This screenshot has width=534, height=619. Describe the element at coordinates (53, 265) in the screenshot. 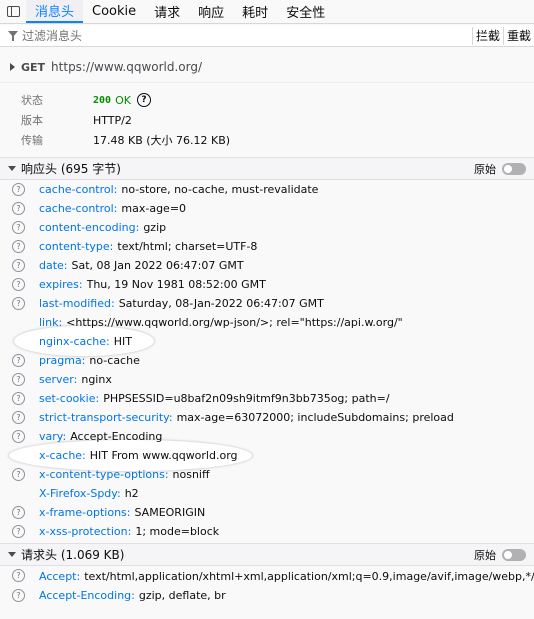

I see `header-name: date:` at that location.